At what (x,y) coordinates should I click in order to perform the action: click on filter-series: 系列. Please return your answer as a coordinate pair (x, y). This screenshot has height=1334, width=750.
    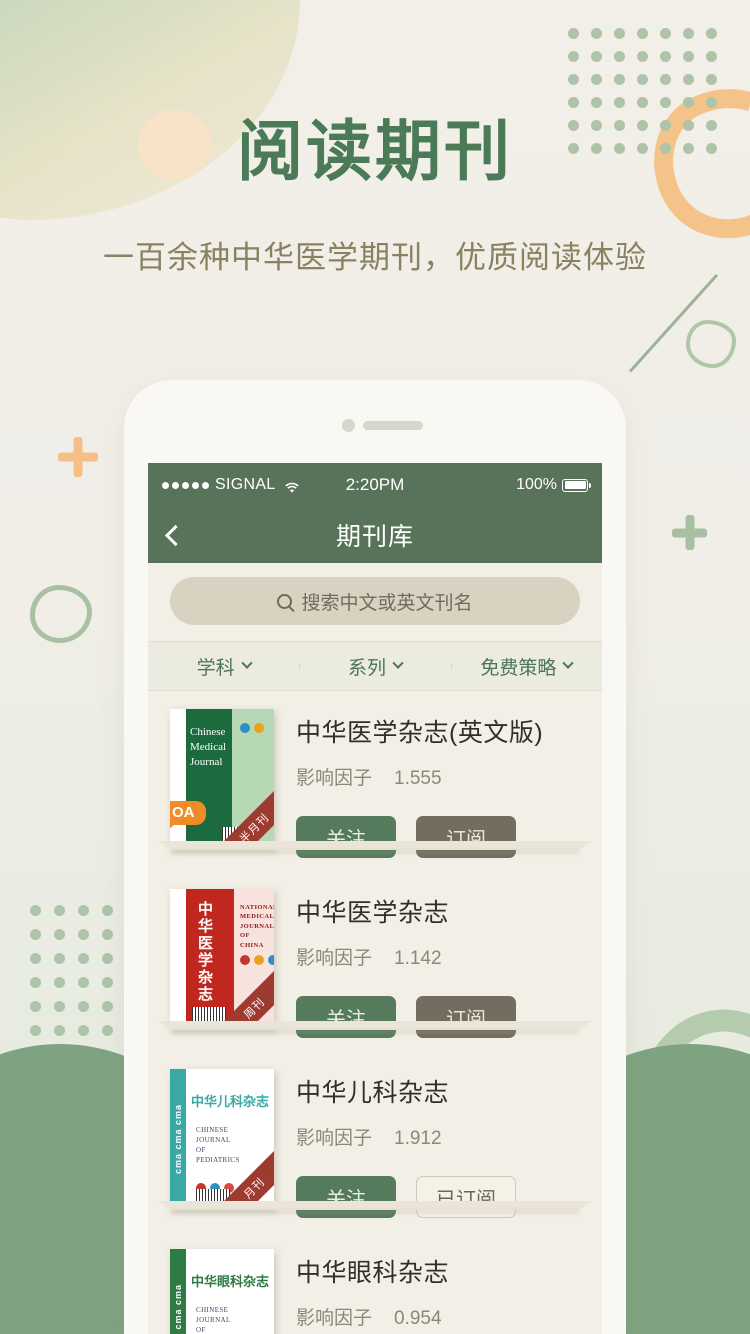
    Looking at the image, I should click on (374, 666).